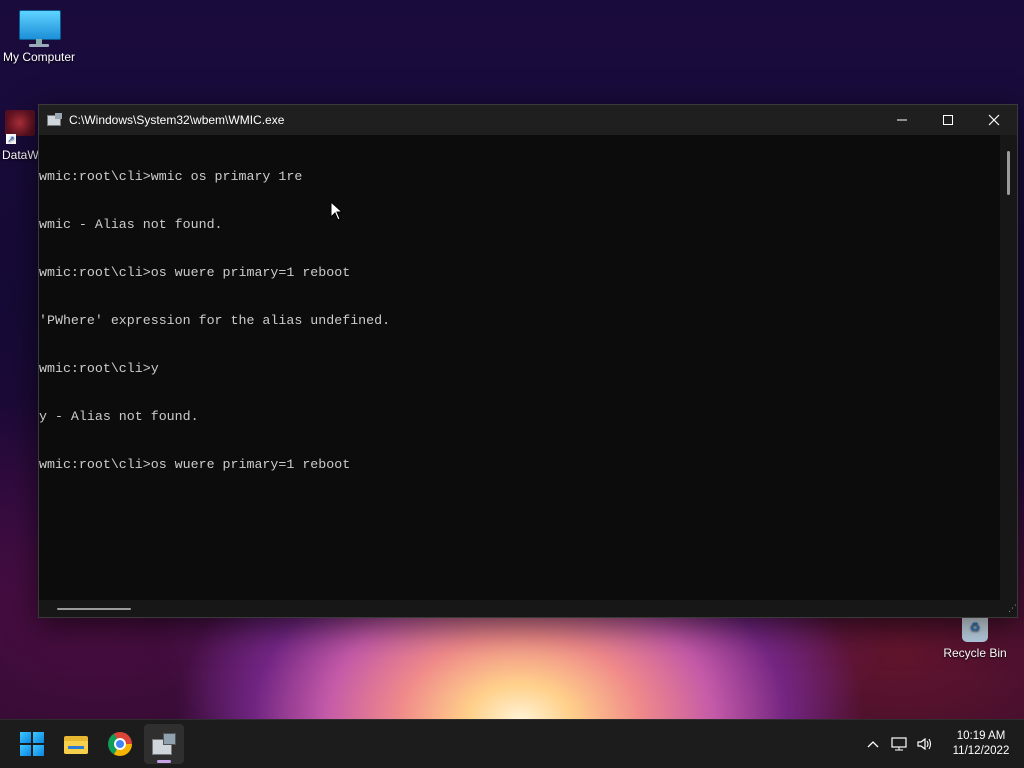 The image size is (1024, 768). I want to click on minimize-icon, so click(902, 120).